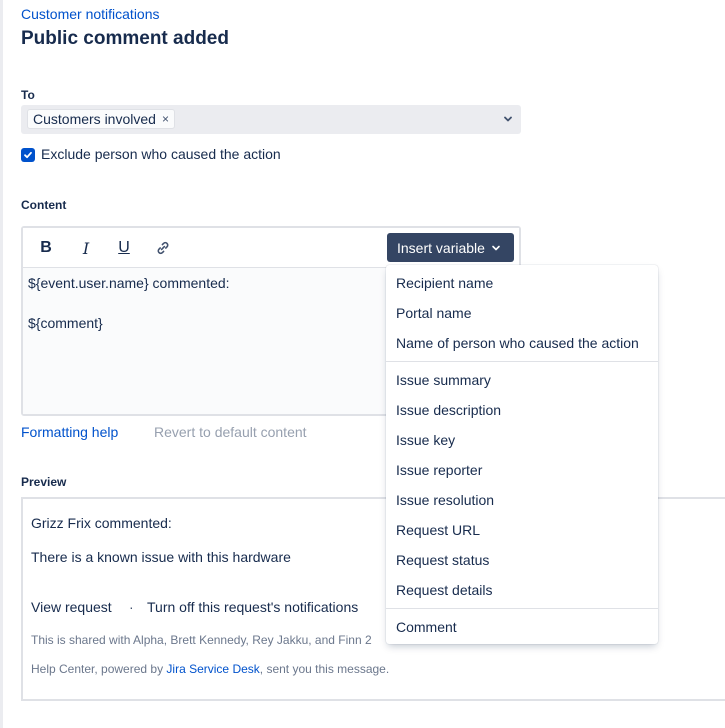 The height and width of the screenshot is (728, 725). Describe the element at coordinates (438, 530) in the screenshot. I see `menu-item-request-url: Request URL` at that location.